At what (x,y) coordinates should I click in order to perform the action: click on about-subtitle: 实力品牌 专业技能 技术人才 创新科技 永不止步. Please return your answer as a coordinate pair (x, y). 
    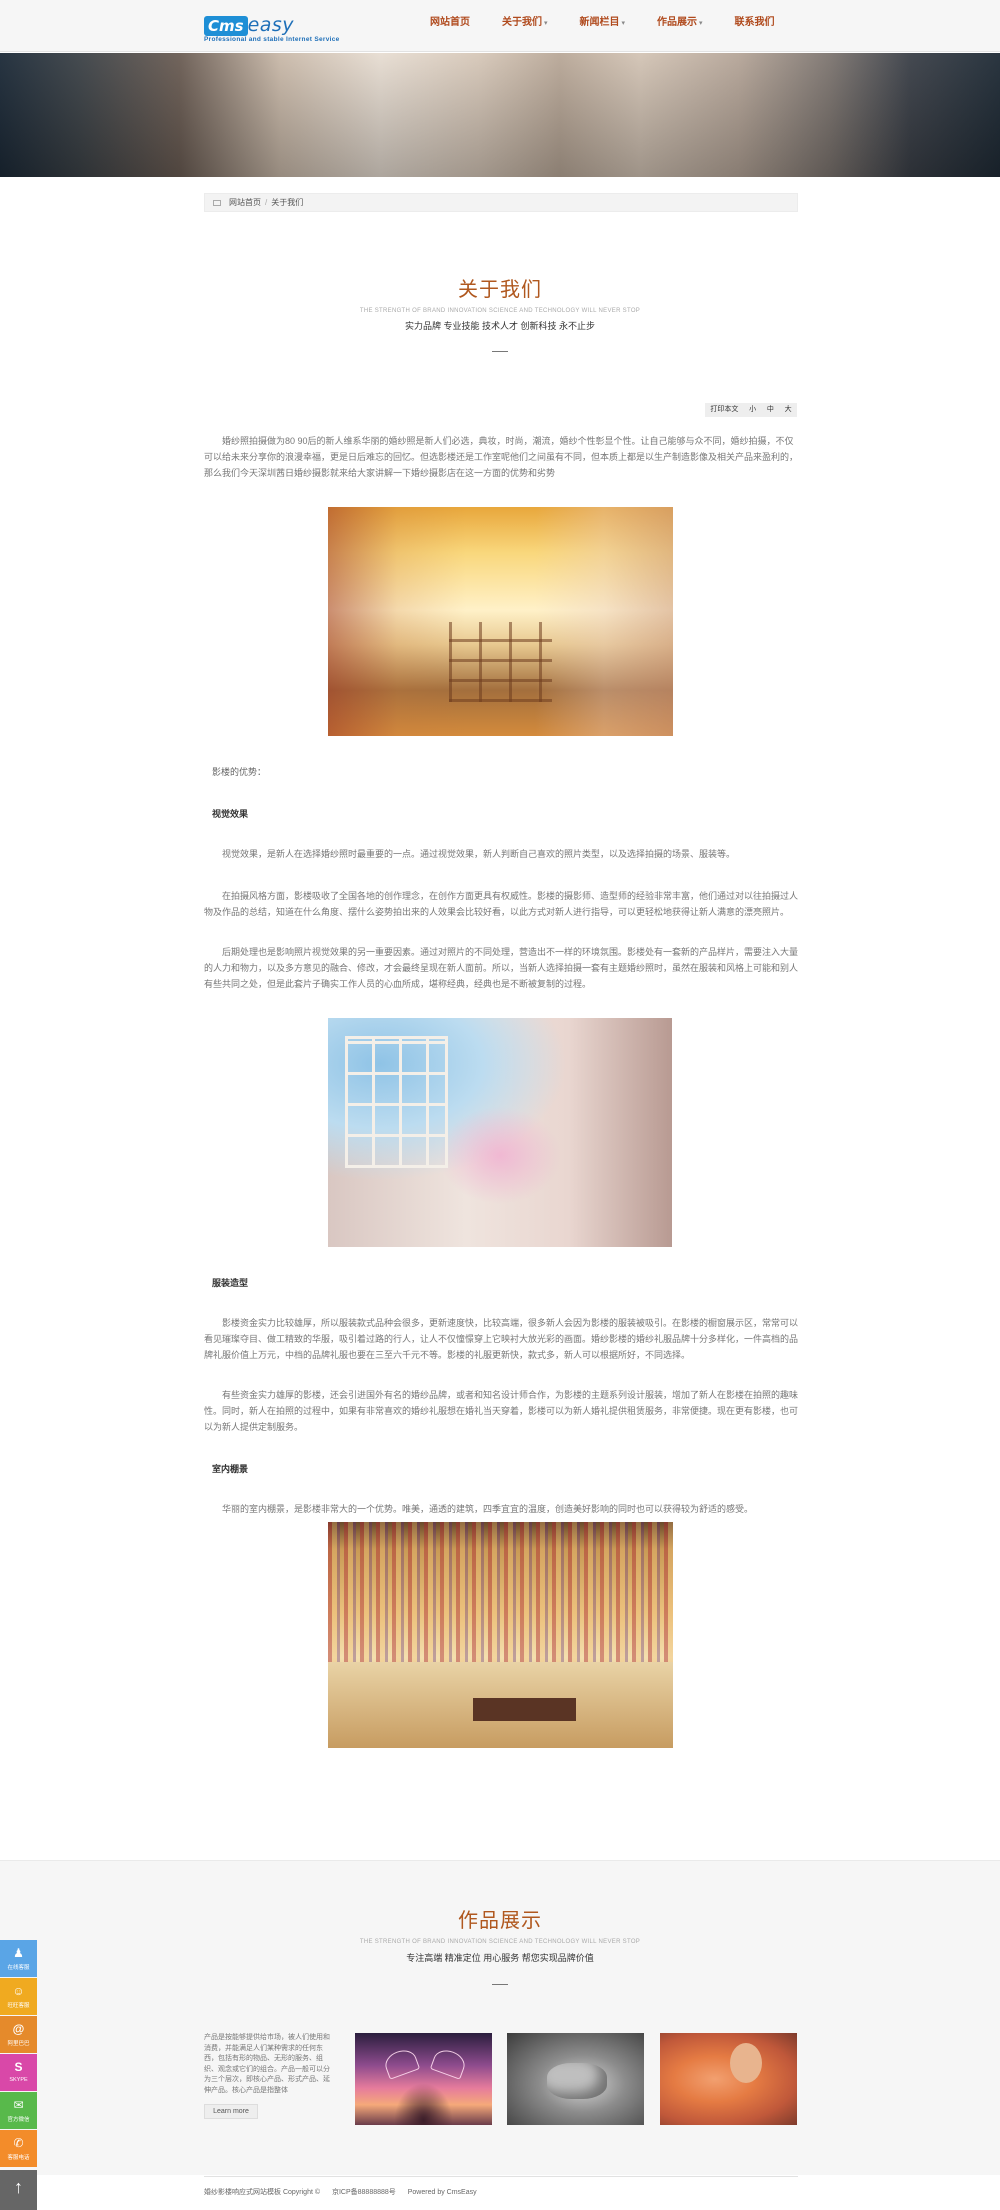
    Looking at the image, I should click on (499, 326).